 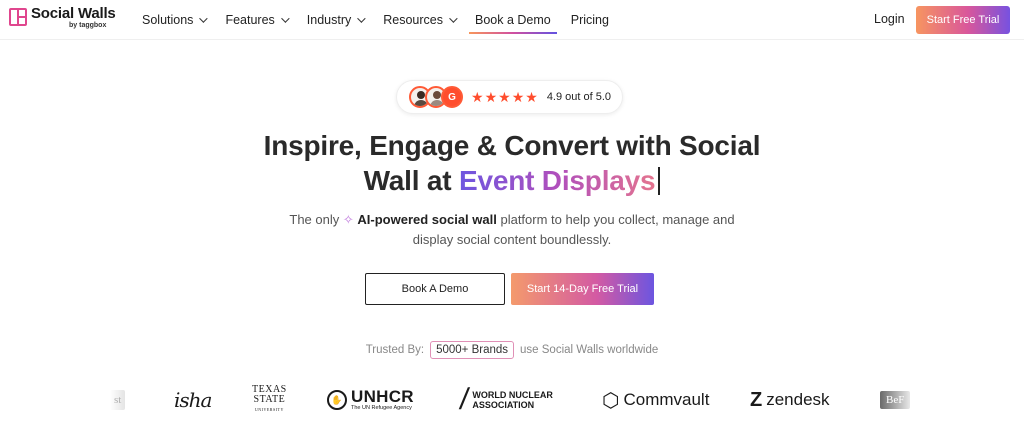 I want to click on zendesk-z-icon: Z, so click(x=756, y=399).